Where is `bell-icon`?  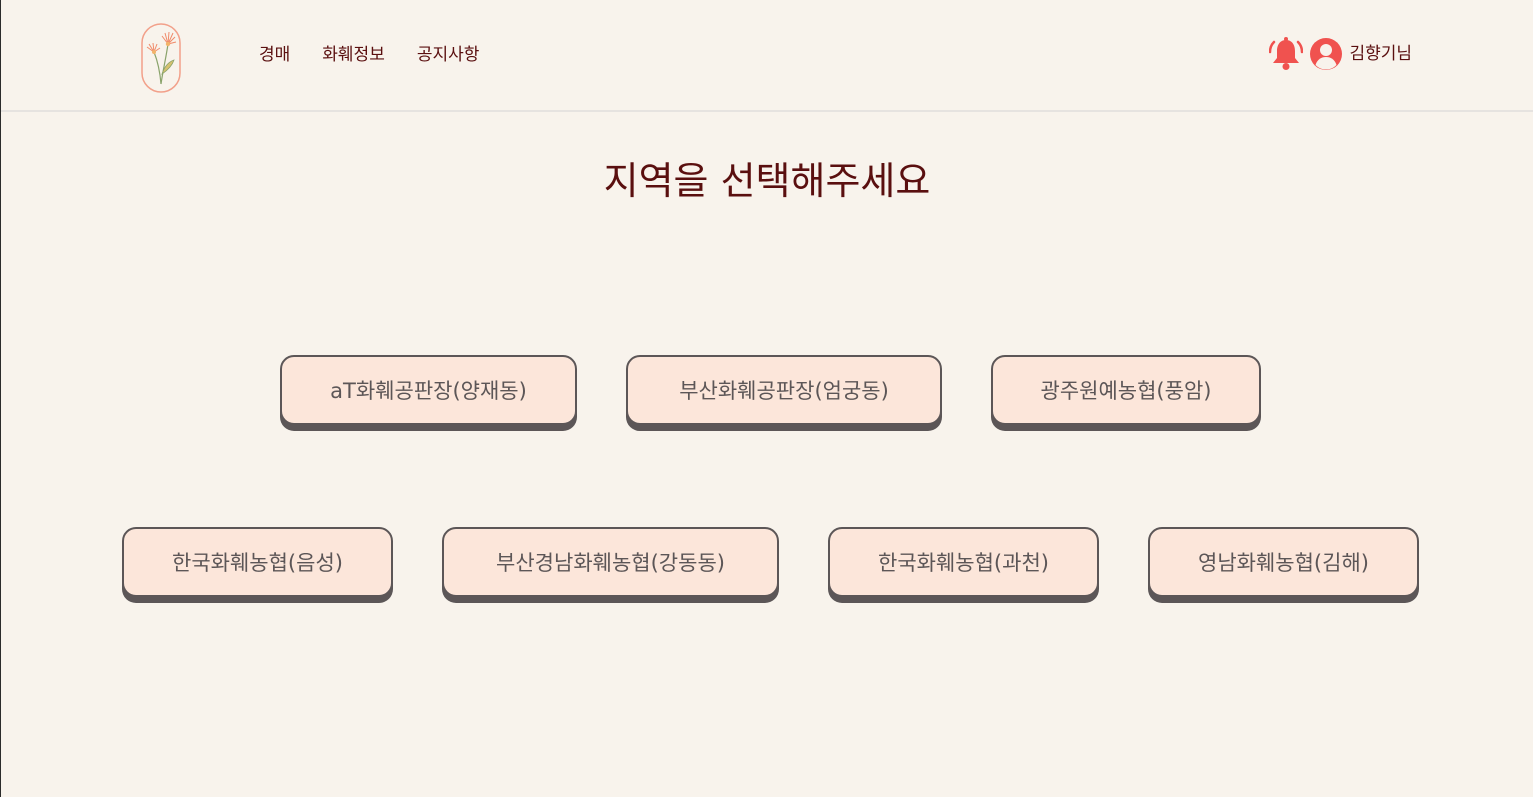
bell-icon is located at coordinates (1286, 54).